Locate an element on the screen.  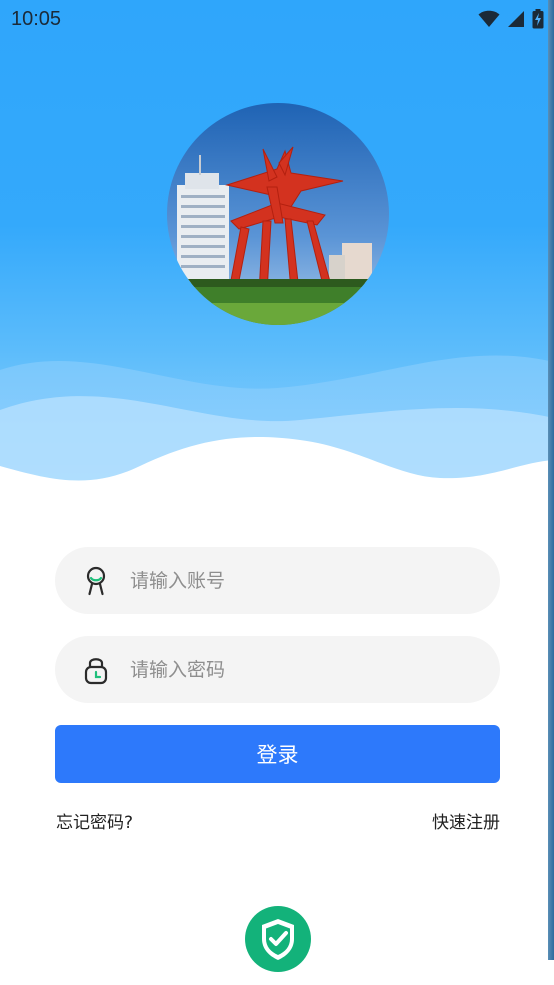
user-icon is located at coordinates (96, 581).